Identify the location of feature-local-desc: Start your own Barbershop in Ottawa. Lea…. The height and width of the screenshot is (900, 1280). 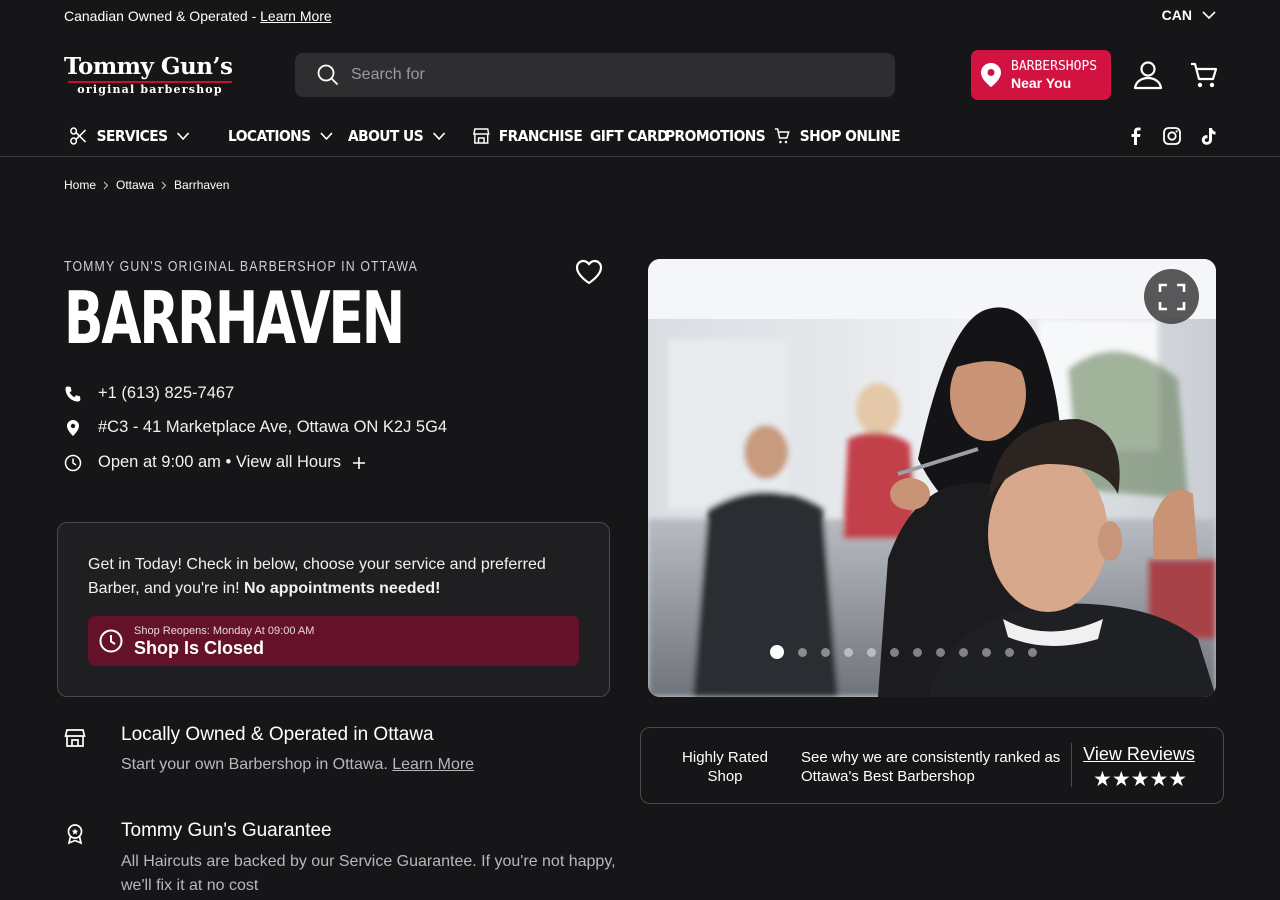
(371, 765).